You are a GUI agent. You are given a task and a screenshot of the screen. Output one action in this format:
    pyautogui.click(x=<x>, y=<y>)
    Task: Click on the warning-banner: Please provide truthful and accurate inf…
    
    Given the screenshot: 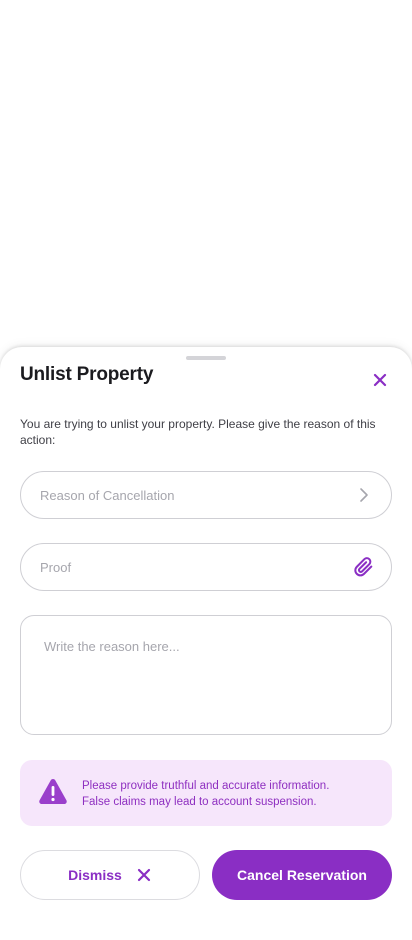 What is the action you would take?
    pyautogui.click(x=206, y=793)
    